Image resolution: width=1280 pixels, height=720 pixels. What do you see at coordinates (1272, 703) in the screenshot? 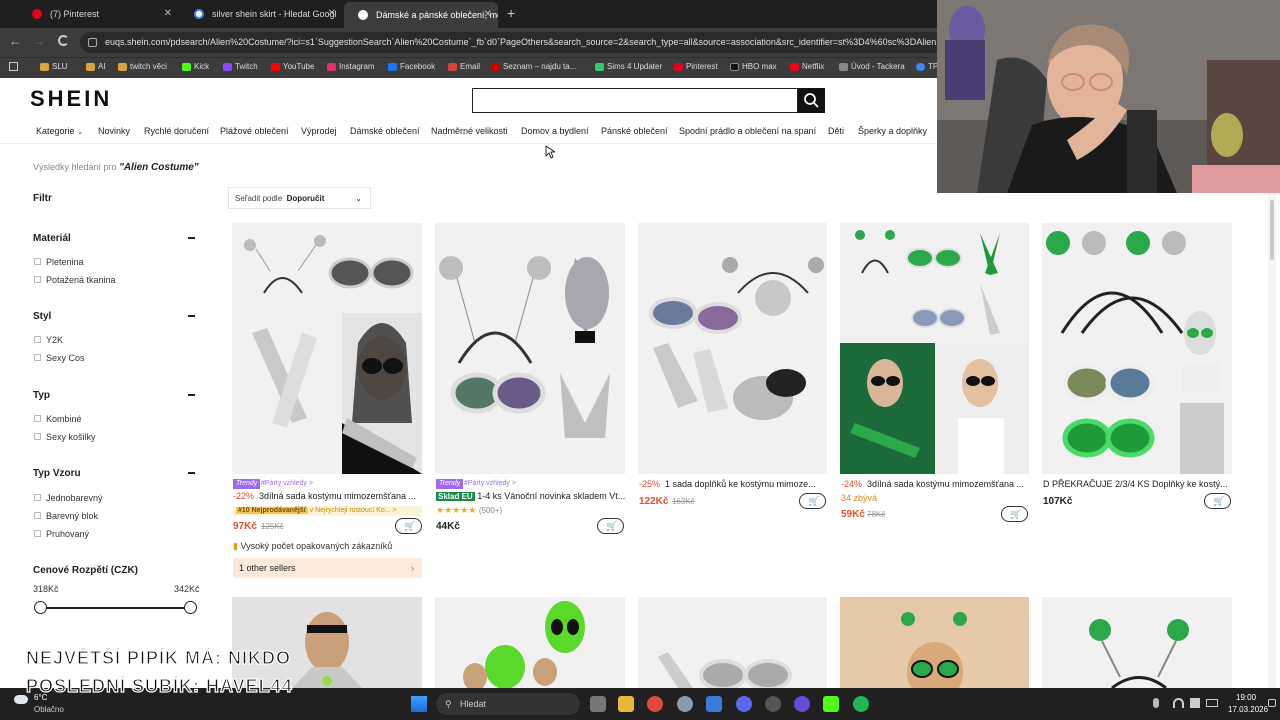
I see `notification-icon` at bounding box center [1272, 703].